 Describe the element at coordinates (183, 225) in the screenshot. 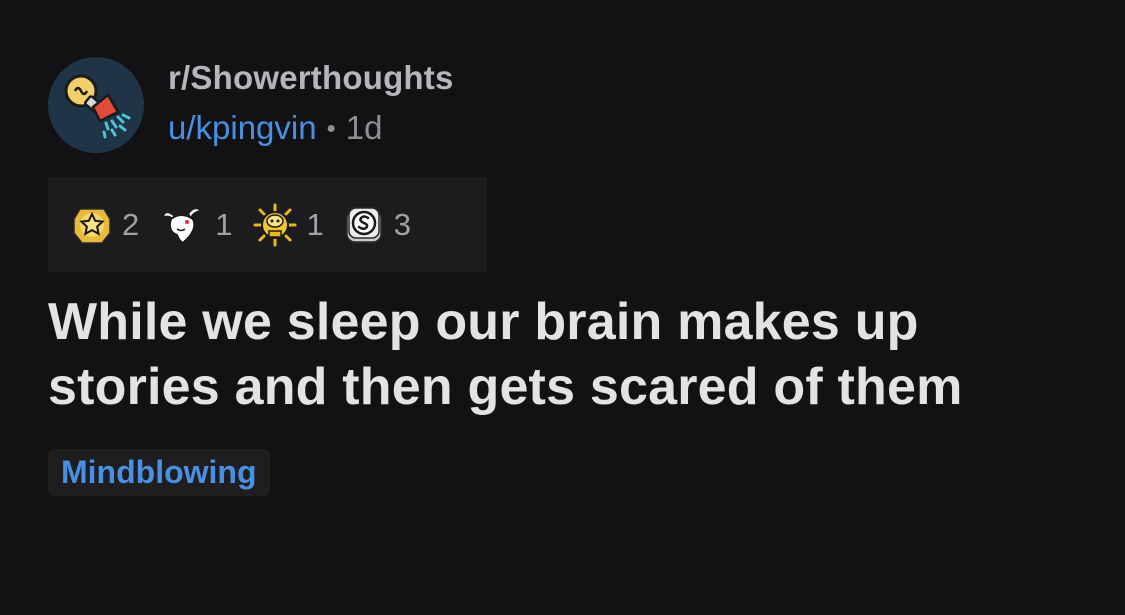

I see `goat-award-icon` at that location.